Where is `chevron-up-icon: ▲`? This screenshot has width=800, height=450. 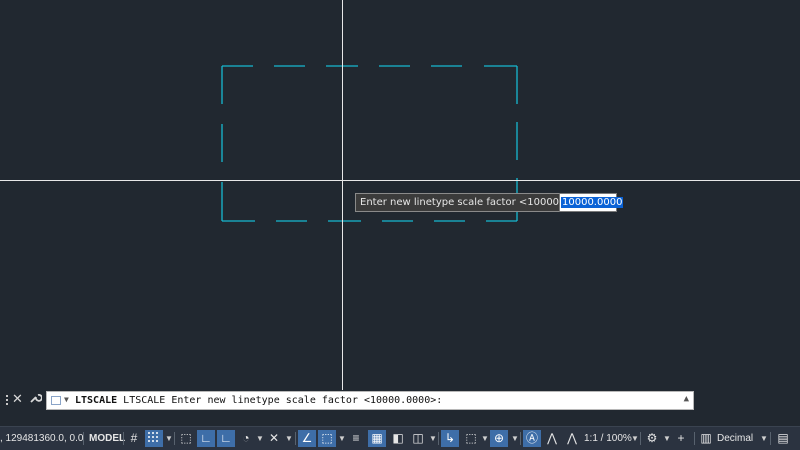
chevron-up-icon: ▲ is located at coordinates (686, 399).